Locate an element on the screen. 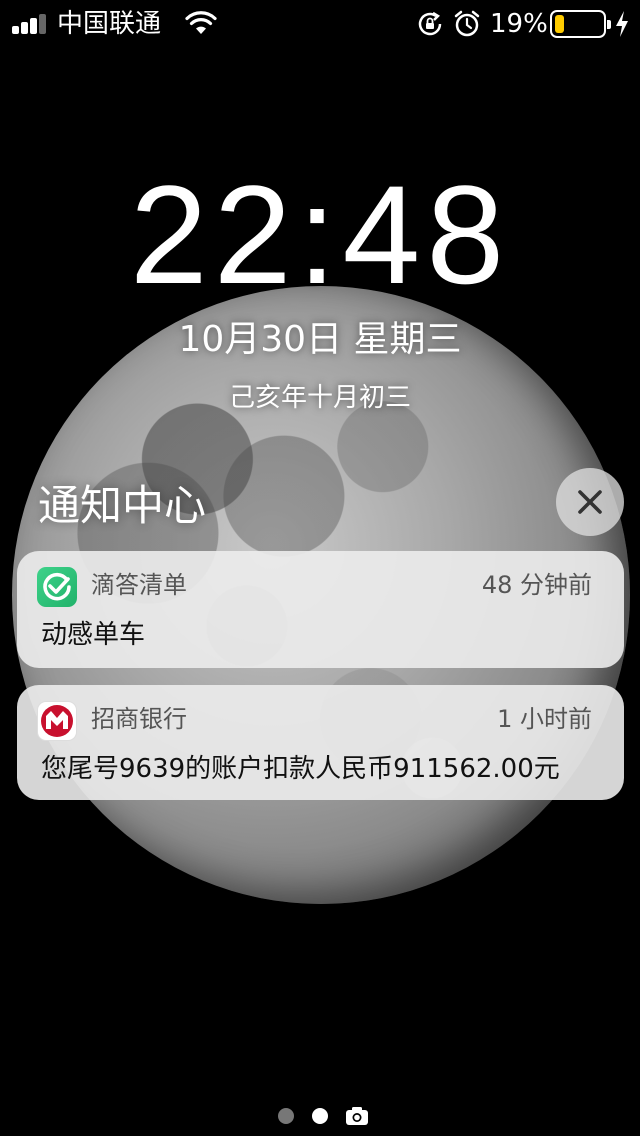 The image size is (640, 1136). close-icon is located at coordinates (590, 502).